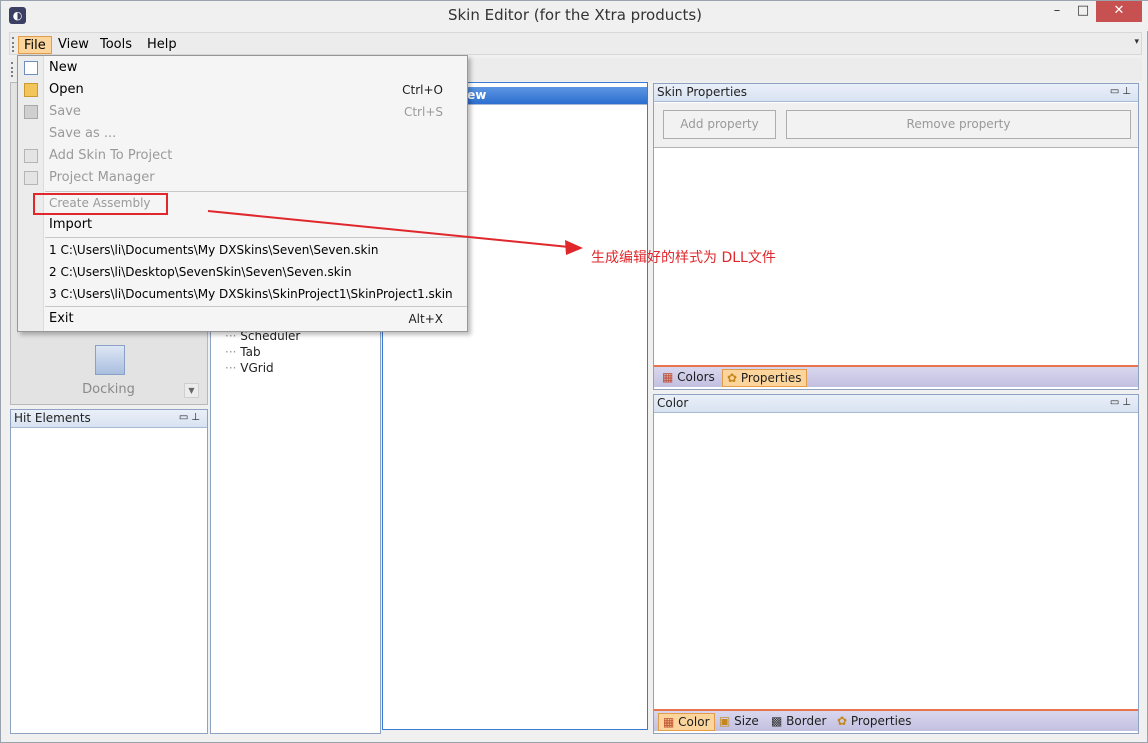  What do you see at coordinates (395, 232) in the screenshot?
I see `annotation-arrow` at bounding box center [395, 232].